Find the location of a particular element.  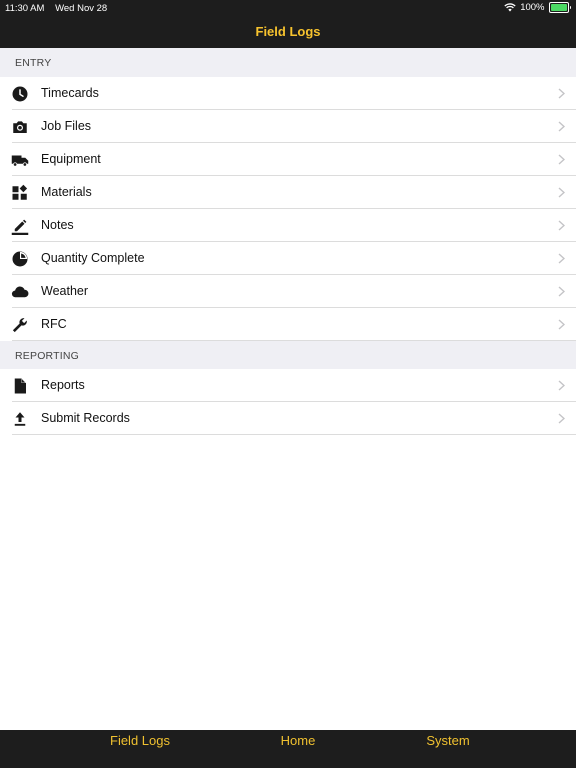

battery-tip is located at coordinates (570, 7).